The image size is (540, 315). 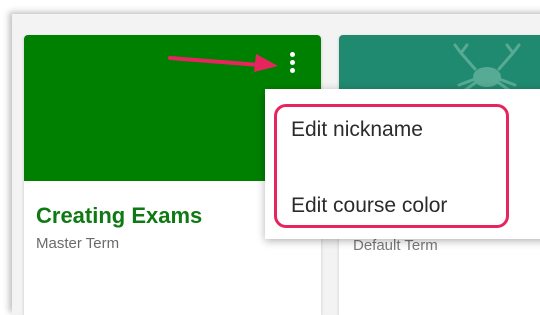 I want to click on course-card-options-button, so click(x=292, y=62).